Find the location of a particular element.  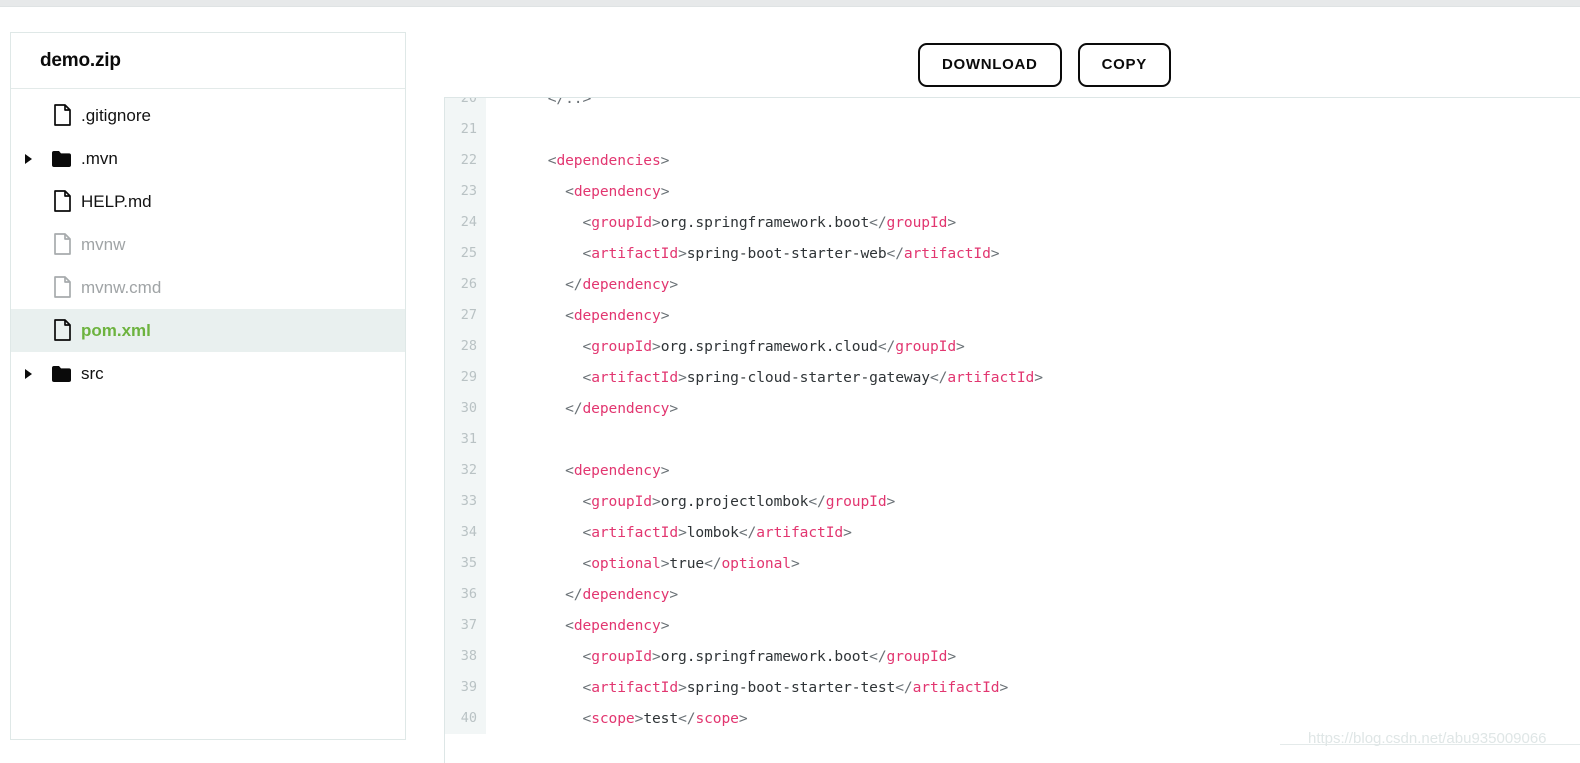

file-tree-item-mvn: .mvn is located at coordinates (208, 158).